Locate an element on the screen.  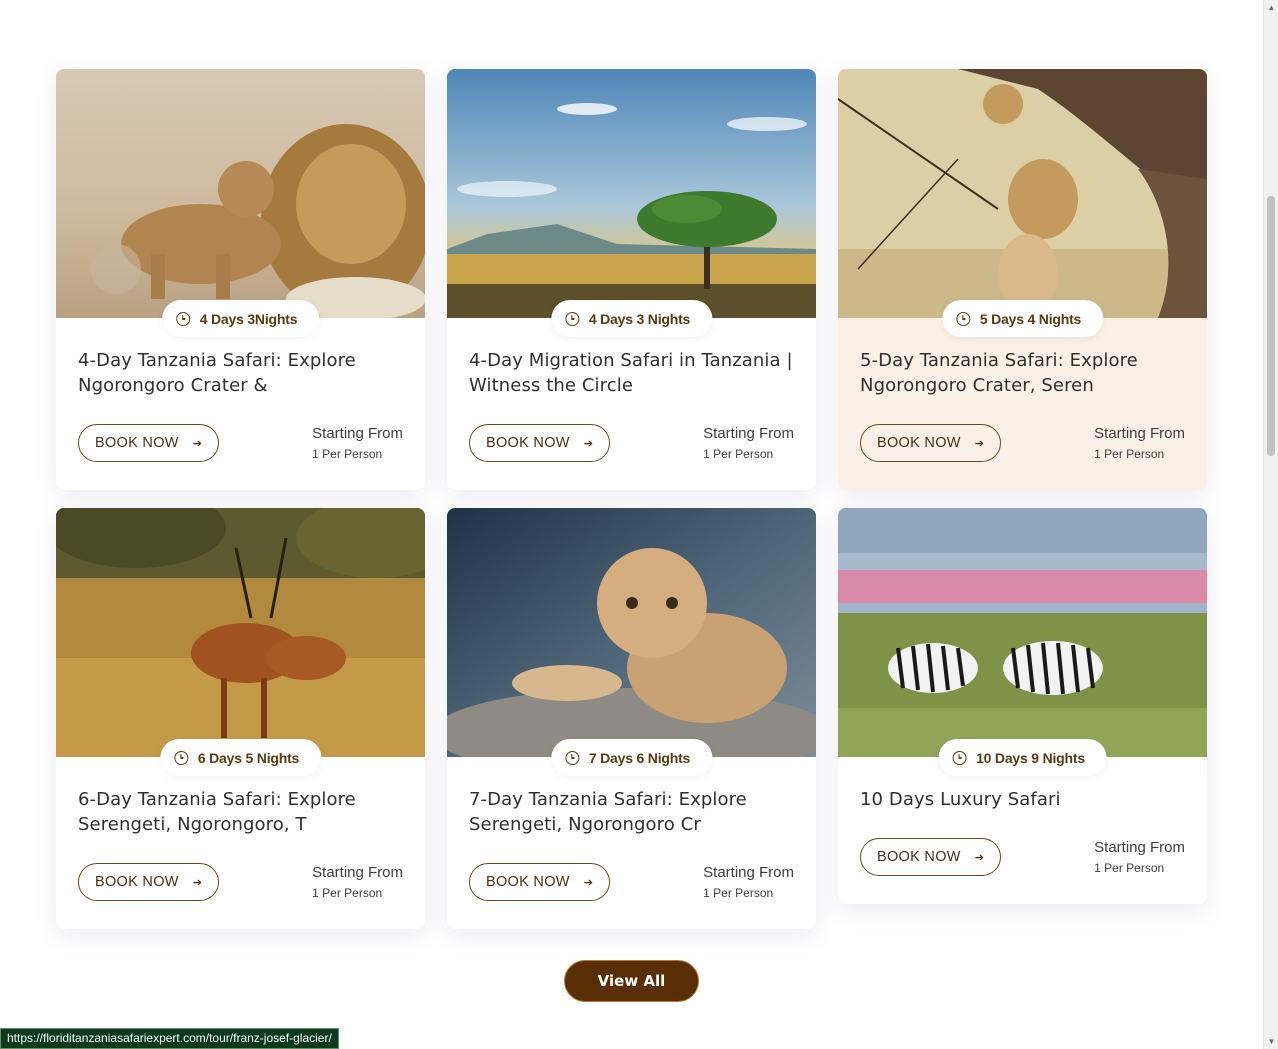
scroll-thumb is located at coordinates (1271, 326).